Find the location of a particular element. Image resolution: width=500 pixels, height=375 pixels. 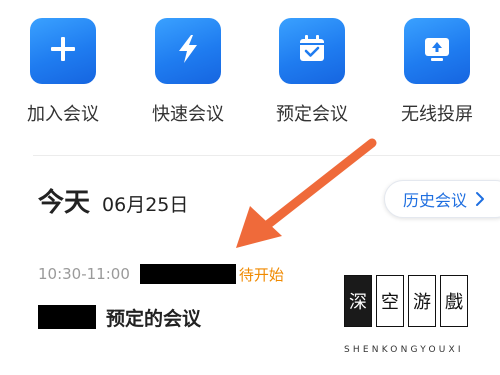

meeting-title-row: 预定的会议 is located at coordinates (119, 317).